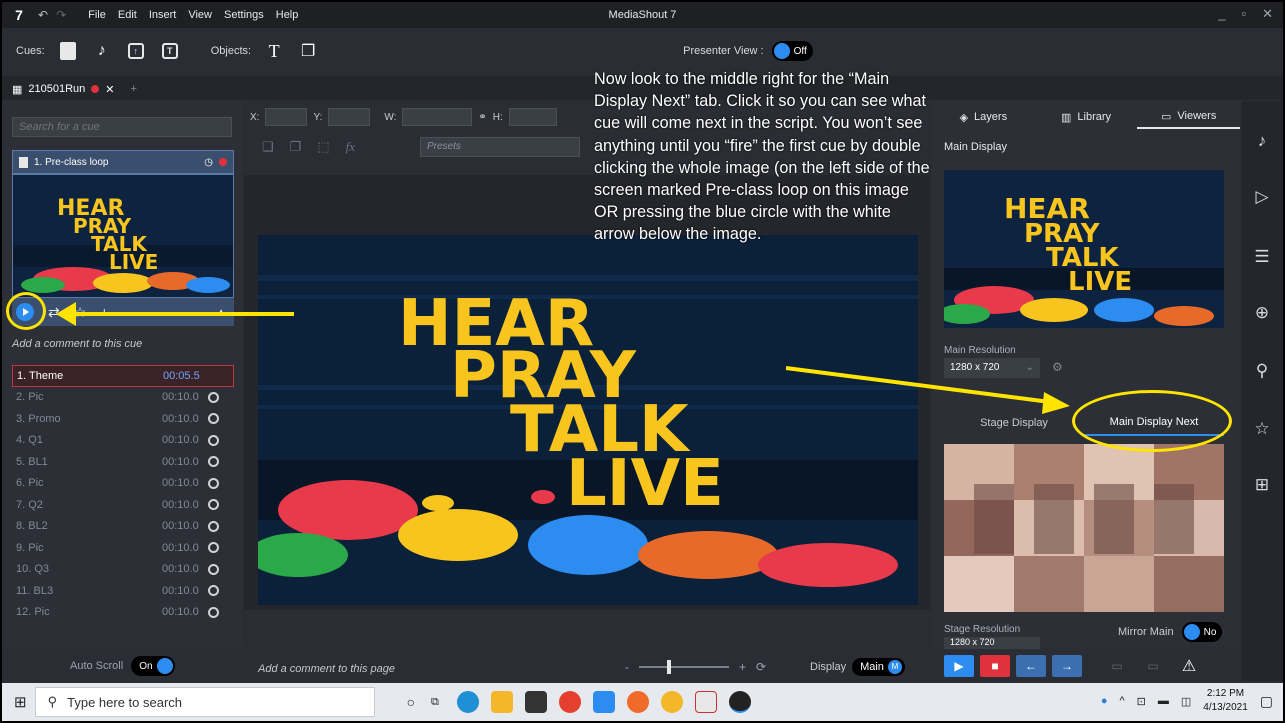  Describe the element at coordinates (501, 702) in the screenshot. I see `file-explorer-icon` at that location.